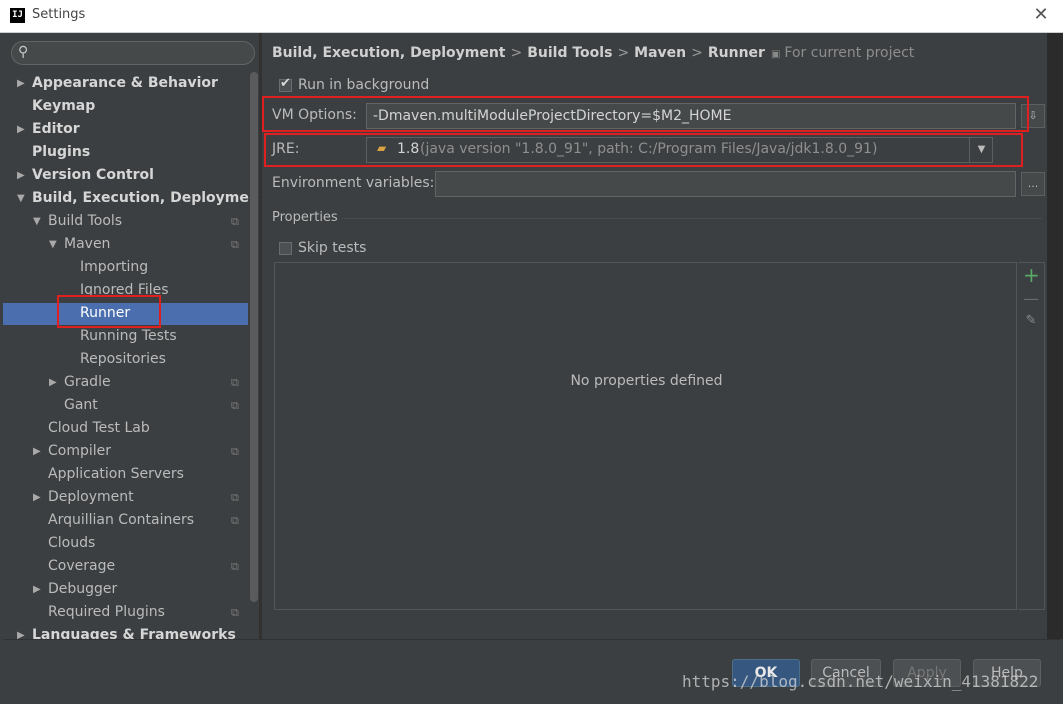 The image size is (1063, 704). I want to click on tree-item: ▶ Appearance & Behavior, so click(125, 83).